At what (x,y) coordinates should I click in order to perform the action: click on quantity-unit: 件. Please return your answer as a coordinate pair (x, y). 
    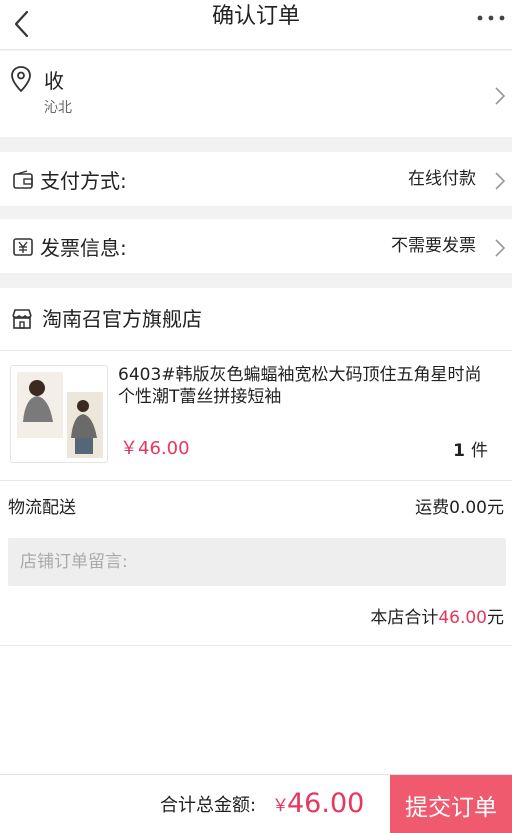
    Looking at the image, I should click on (479, 451).